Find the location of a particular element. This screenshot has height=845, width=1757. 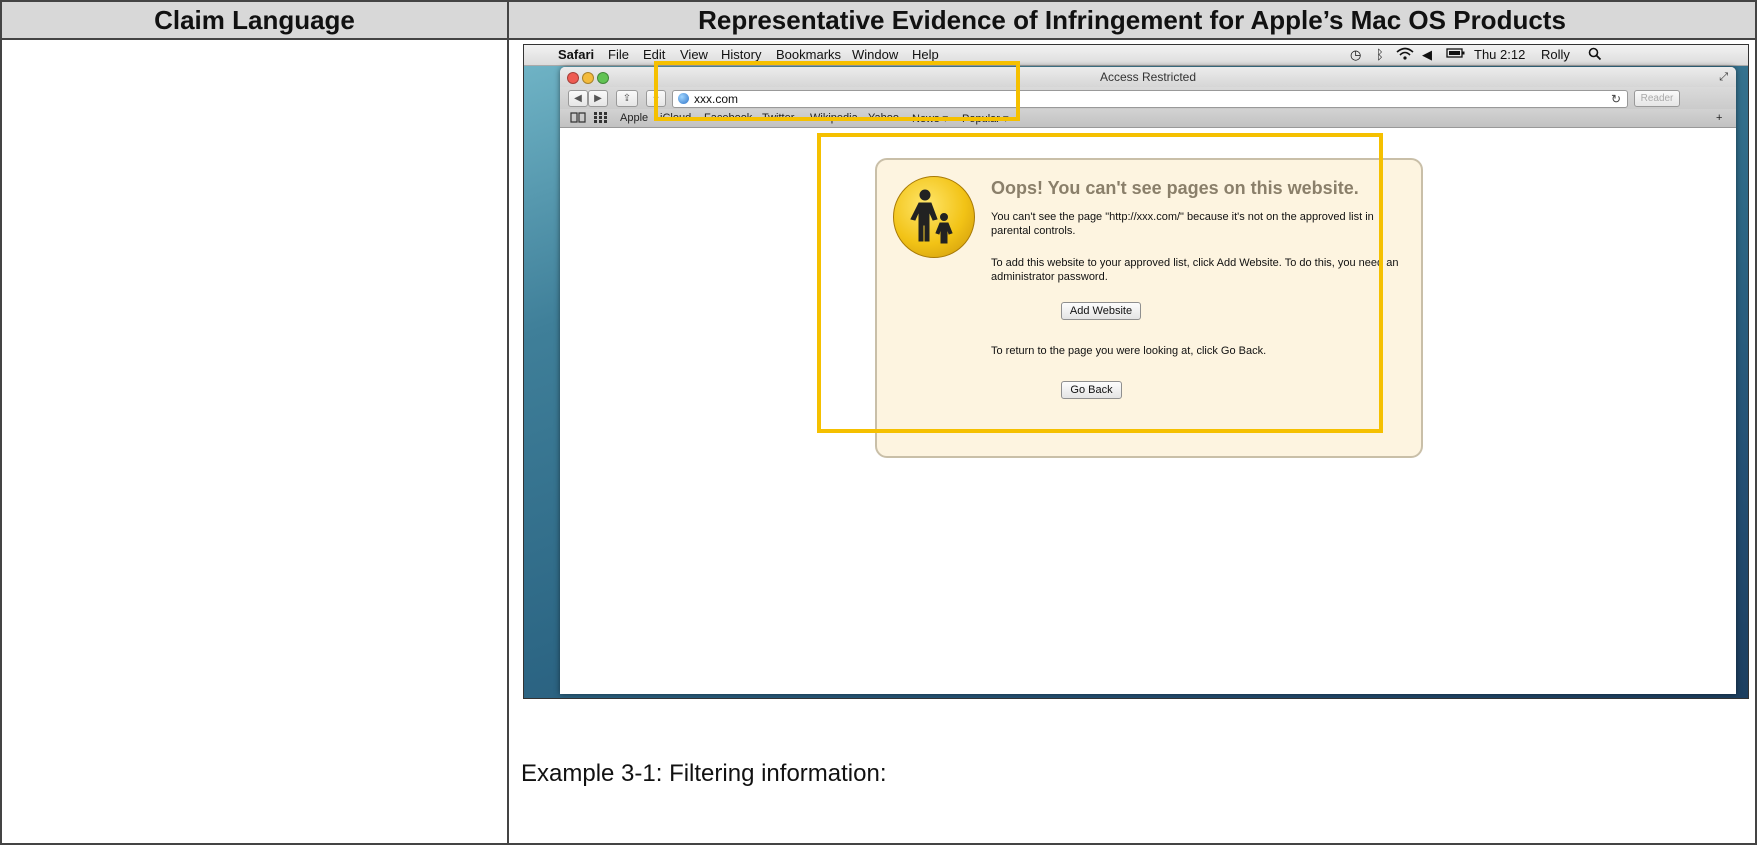

bookmark-apple: Apple is located at coordinates (634, 118).